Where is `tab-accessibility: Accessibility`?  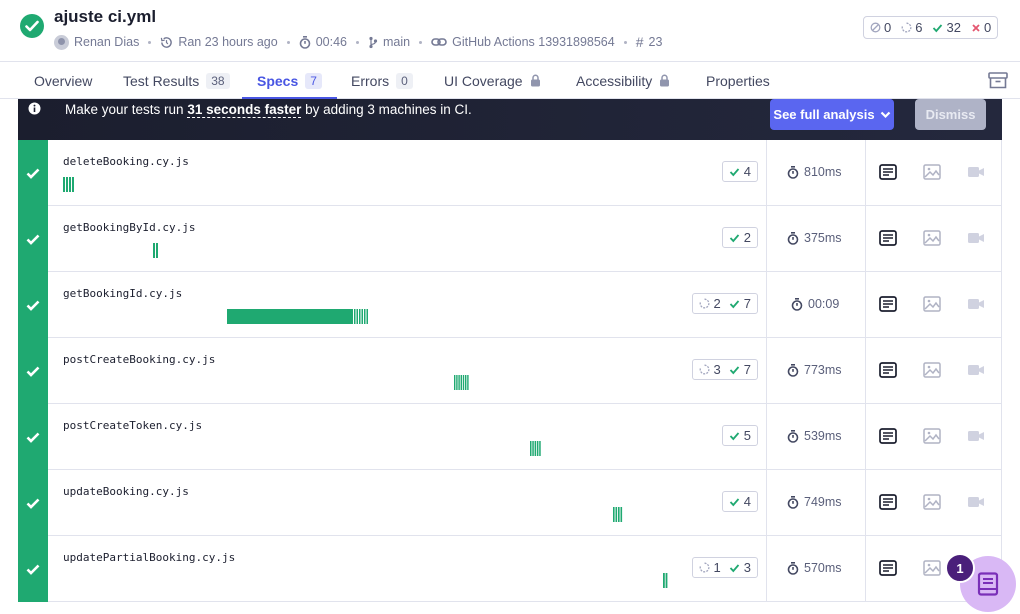 tab-accessibility: Accessibility is located at coordinates (623, 80).